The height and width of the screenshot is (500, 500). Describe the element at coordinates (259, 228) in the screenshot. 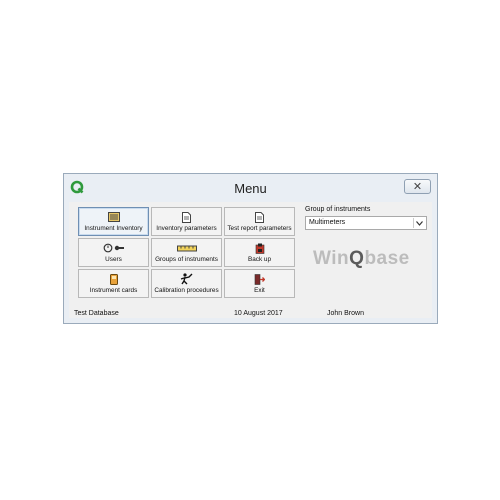

I see `test-report-parameters-label: Test report parameters` at that location.